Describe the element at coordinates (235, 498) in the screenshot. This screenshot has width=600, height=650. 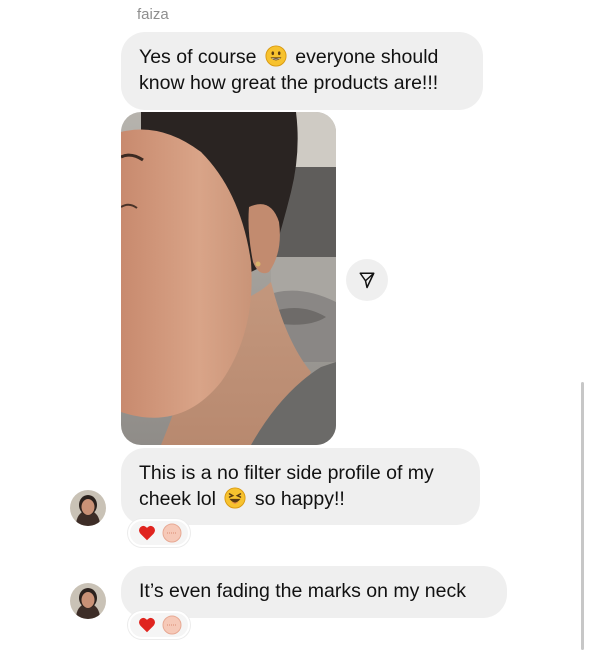
I see `laughing-emoji-icon` at that location.